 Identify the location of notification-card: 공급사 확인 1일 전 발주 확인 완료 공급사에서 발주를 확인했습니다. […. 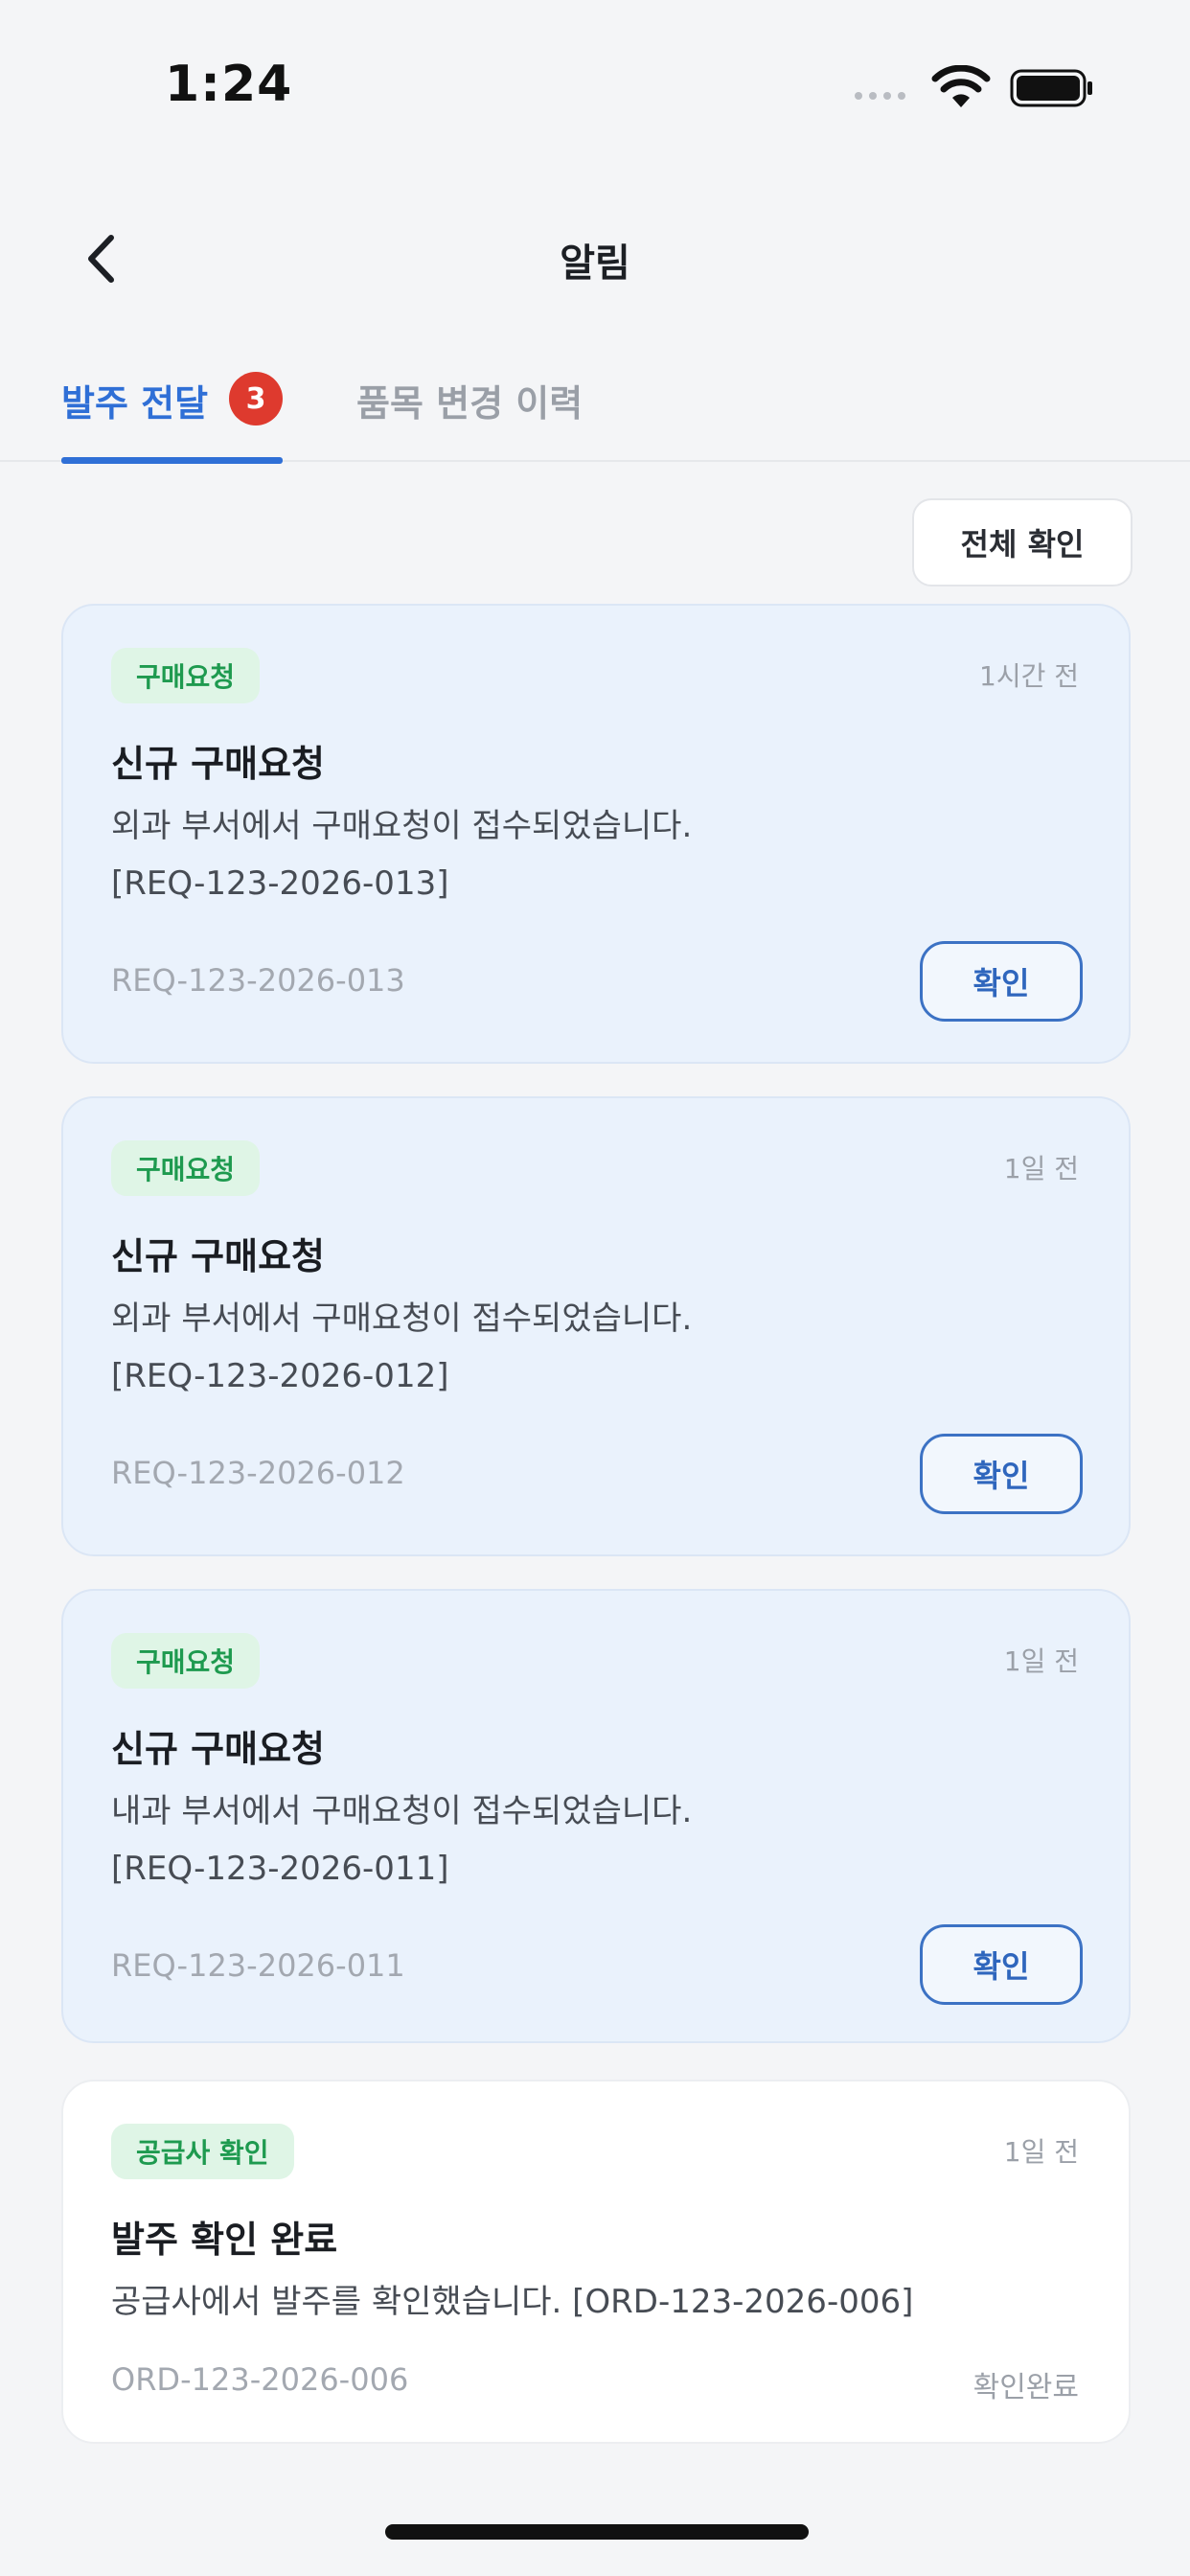
(596, 2262).